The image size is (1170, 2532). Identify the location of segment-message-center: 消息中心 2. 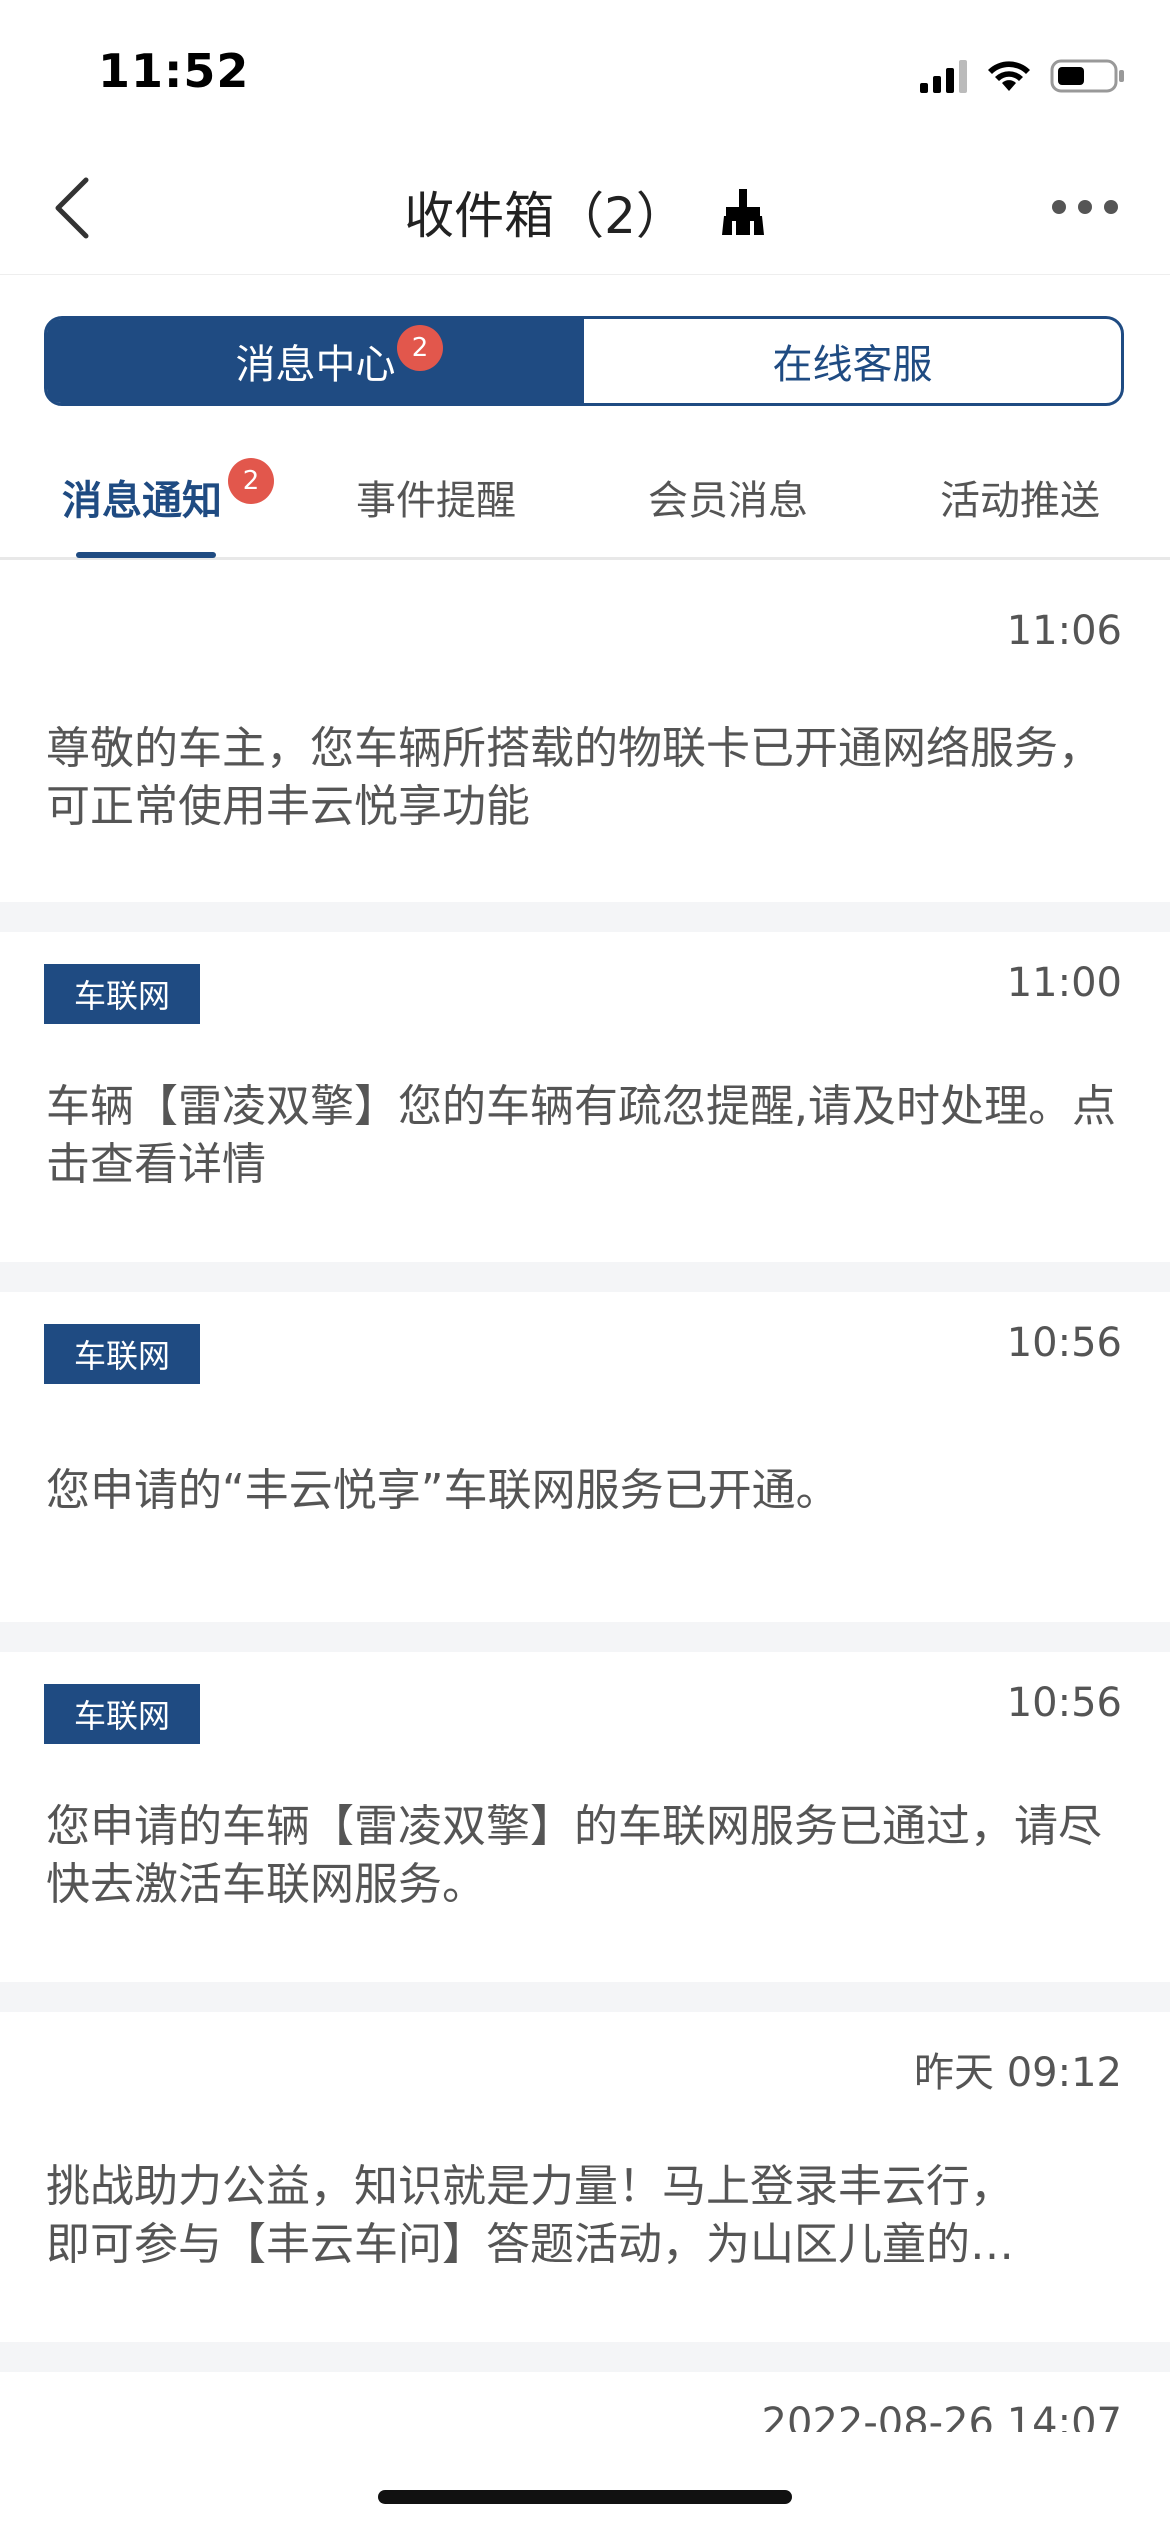
(315, 361).